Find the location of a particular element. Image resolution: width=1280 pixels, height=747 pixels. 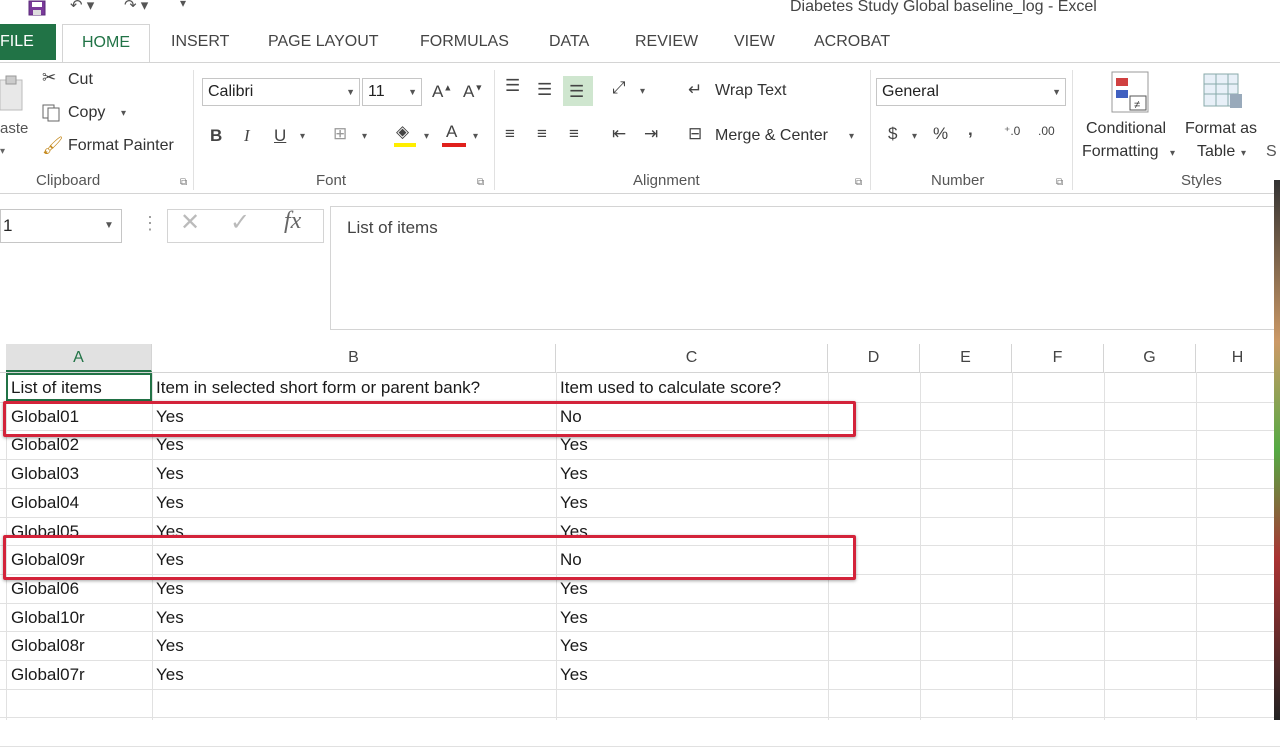

borders-dropdown-icon: ▾ is located at coordinates (364, 136).